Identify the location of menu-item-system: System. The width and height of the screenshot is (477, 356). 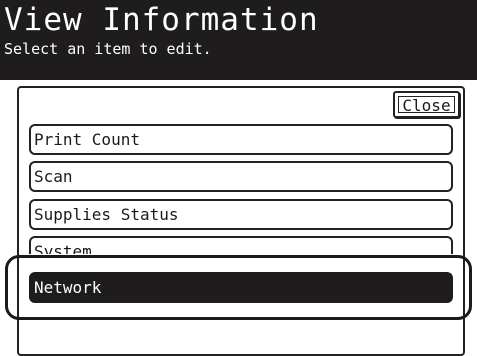
(241, 245).